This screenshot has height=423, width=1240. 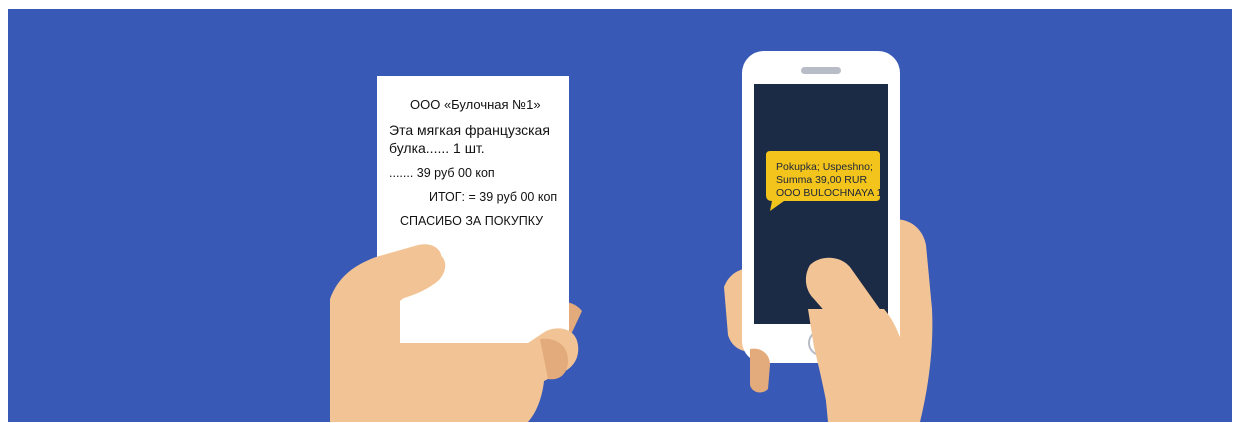 I want to click on sms-line-2: Summa 39,00 RUR, so click(x=822, y=180).